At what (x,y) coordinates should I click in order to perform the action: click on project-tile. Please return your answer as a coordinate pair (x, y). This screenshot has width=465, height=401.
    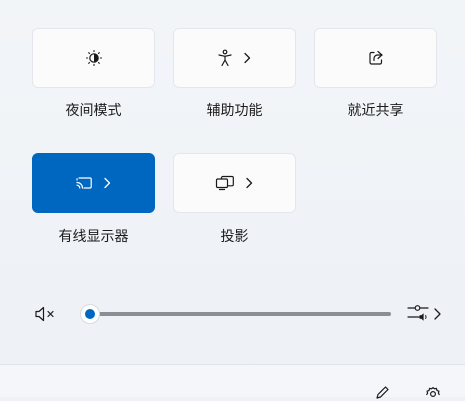
    Looking at the image, I should click on (234, 183).